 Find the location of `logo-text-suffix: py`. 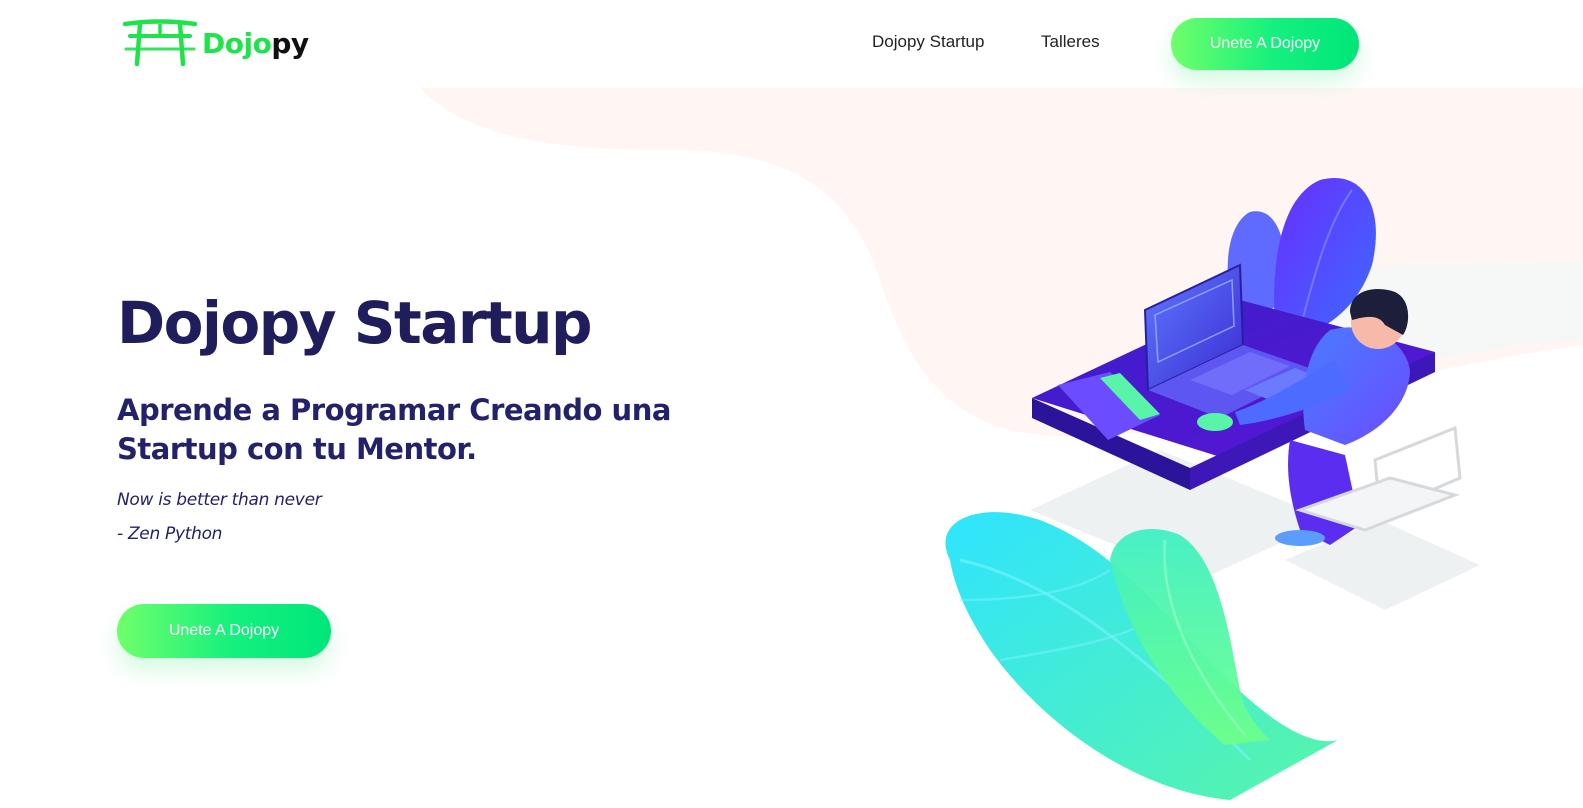

logo-text-suffix: py is located at coordinates (290, 43).